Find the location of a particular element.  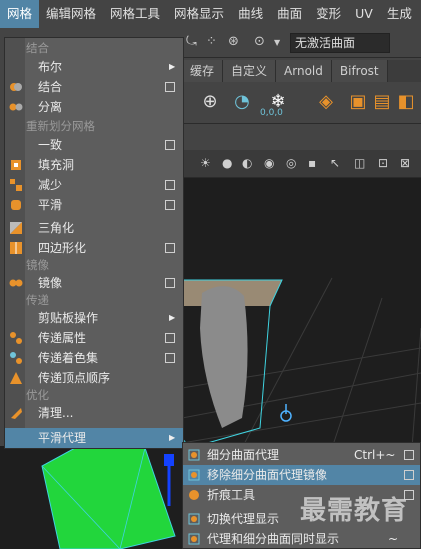

menu-item-clipboard: 剪贴板操作 ▶ is located at coordinates (94, 318).